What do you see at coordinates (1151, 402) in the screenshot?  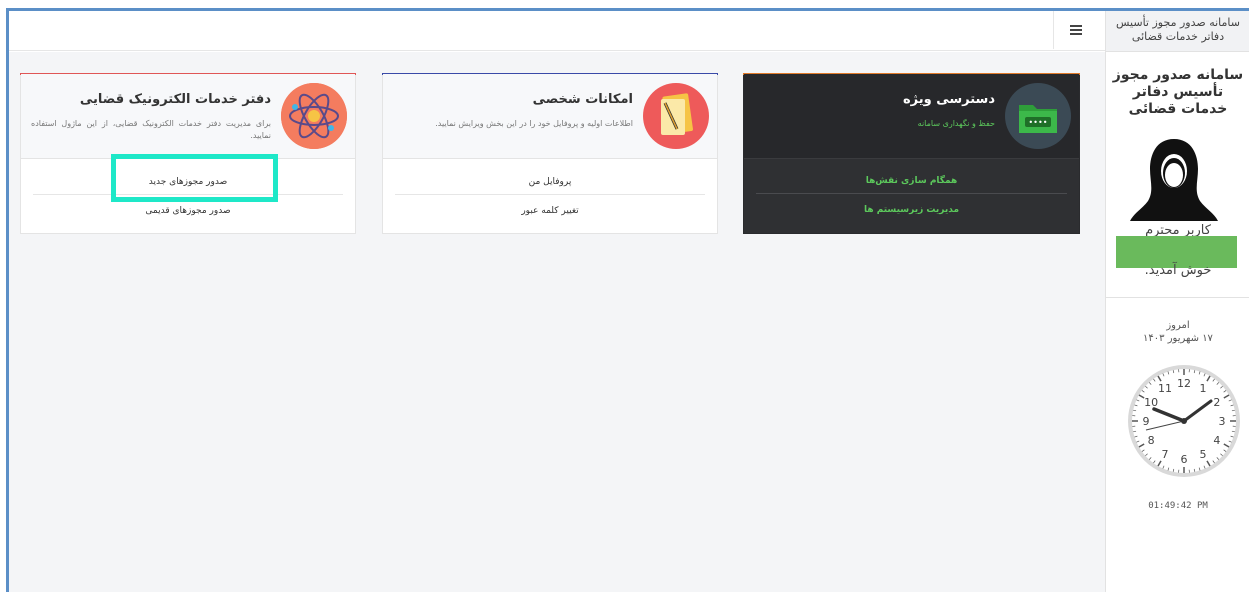 I see `clock-number: 10` at bounding box center [1151, 402].